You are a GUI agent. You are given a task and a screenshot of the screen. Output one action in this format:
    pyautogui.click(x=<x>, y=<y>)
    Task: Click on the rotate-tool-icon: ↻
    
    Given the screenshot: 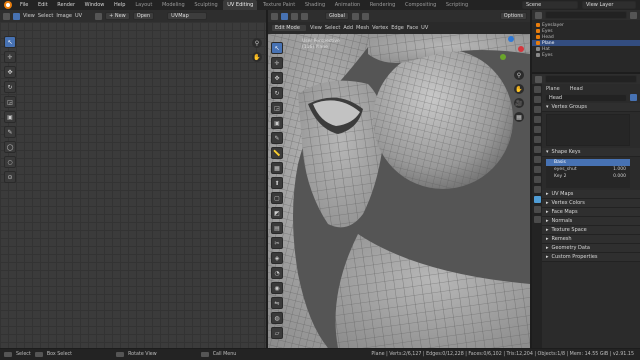 What is the action you would take?
    pyautogui.click(x=10, y=87)
    